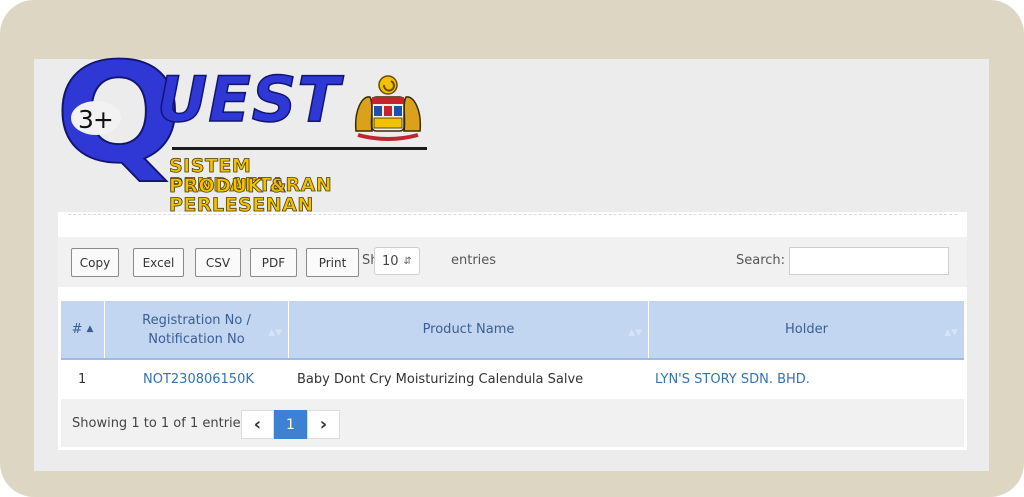 This screenshot has width=1024, height=497. I want to click on column-header-product: Product Name ▲▼, so click(469, 329).